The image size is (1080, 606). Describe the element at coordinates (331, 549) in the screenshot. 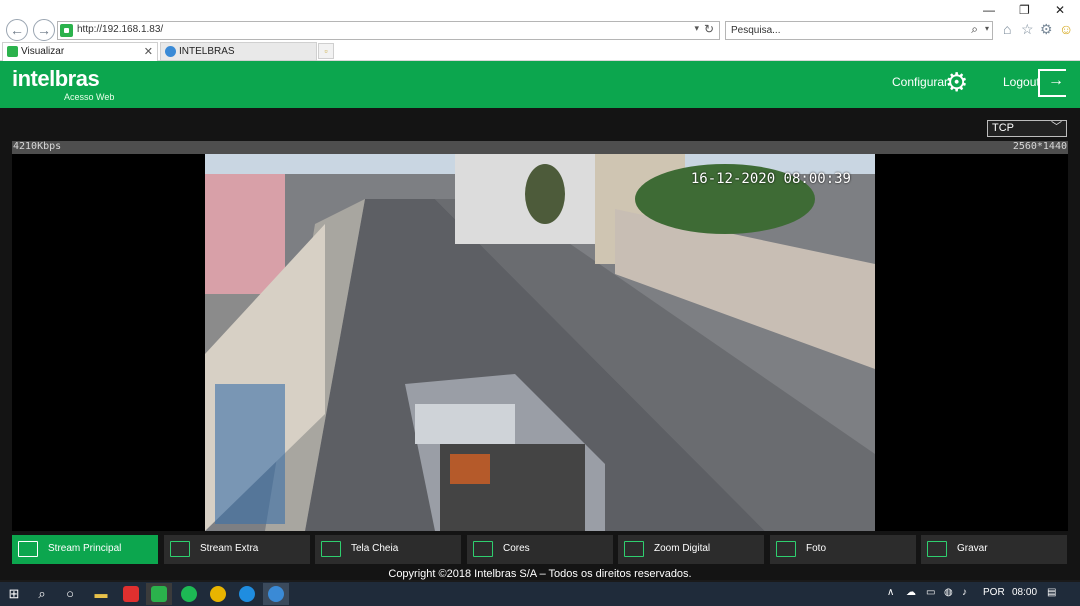

I see `fullscreen-icon` at that location.